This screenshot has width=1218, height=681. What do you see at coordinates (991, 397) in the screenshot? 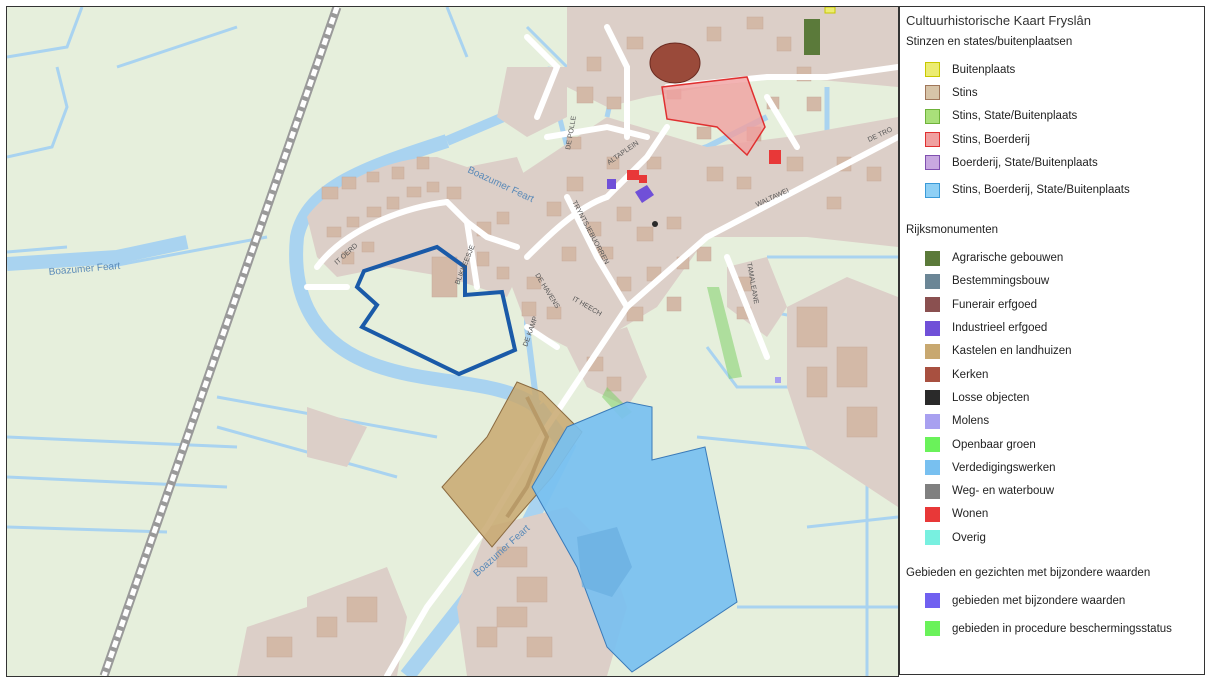
I see `legend-item-label: Losse objecten` at bounding box center [991, 397].